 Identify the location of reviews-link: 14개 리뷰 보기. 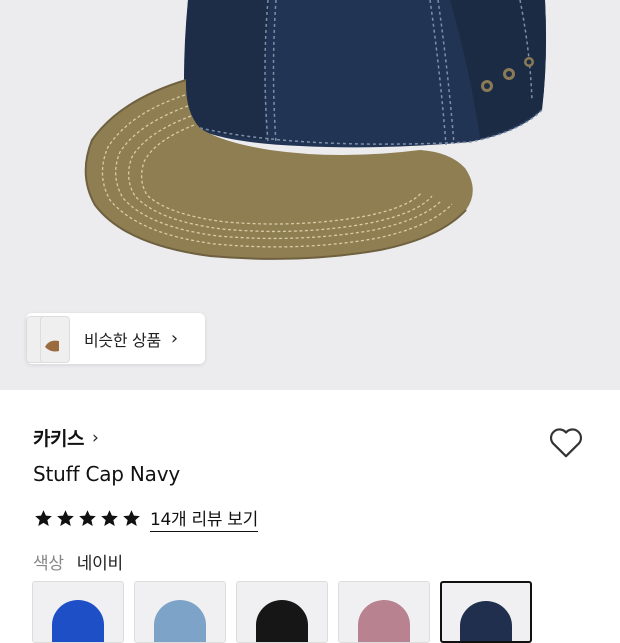
(204, 518).